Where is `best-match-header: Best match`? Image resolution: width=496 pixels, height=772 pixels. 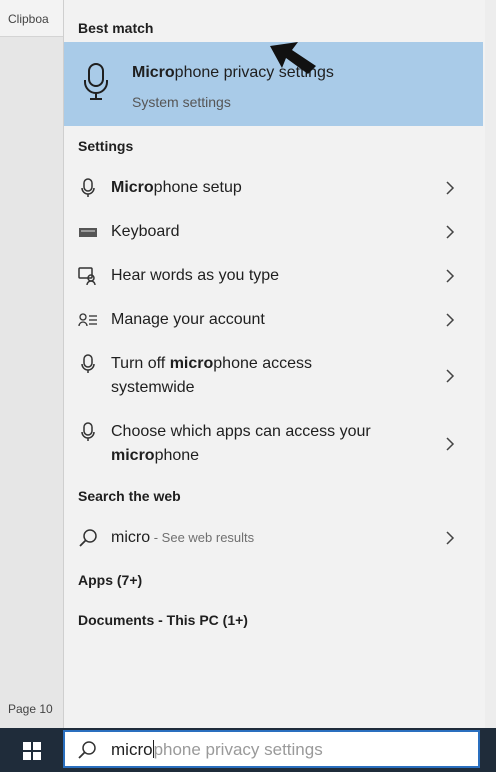
best-match-header: Best match is located at coordinates (116, 28).